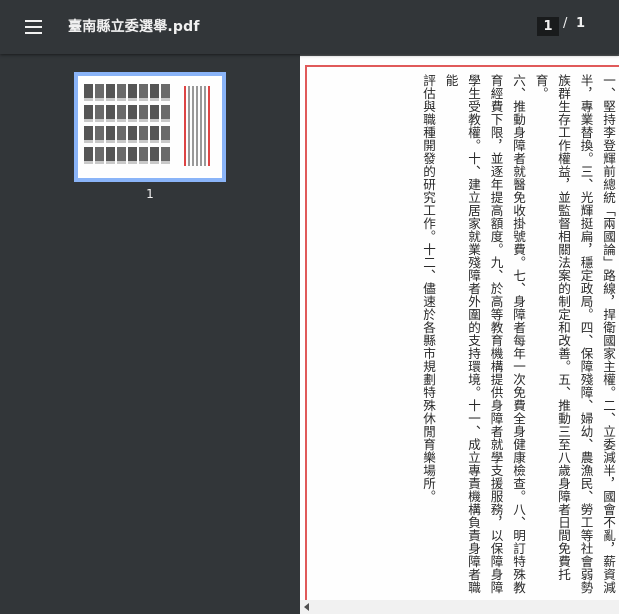  What do you see at coordinates (428, 288) in the screenshot?
I see `text-line: 評估與職種開發的研究工作。十二、儘速於各縣市規劃特殊休閒育樂場所。` at bounding box center [428, 288].